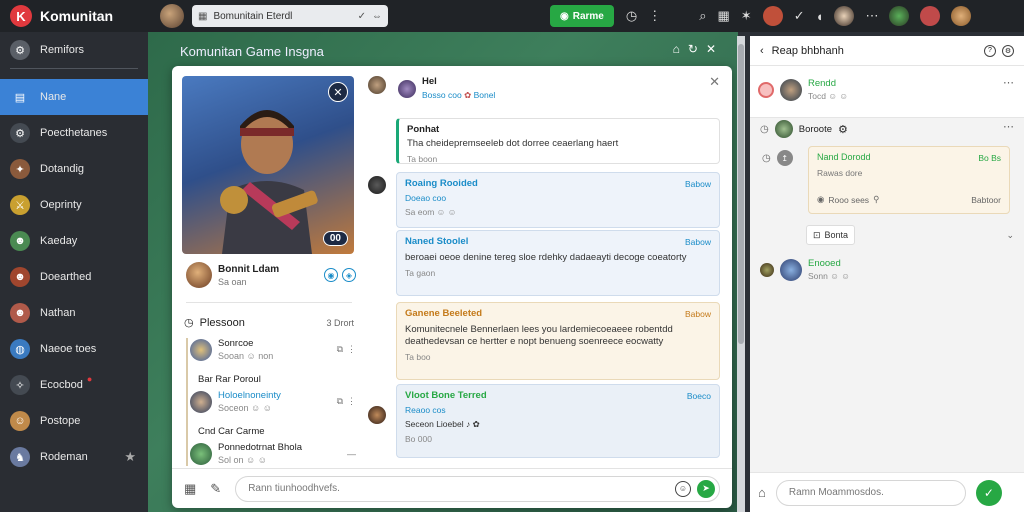 This screenshot has width=1024, height=512. What do you see at coordinates (702, 16) in the screenshot?
I see `search-icon: ⌕` at bounding box center [702, 16].